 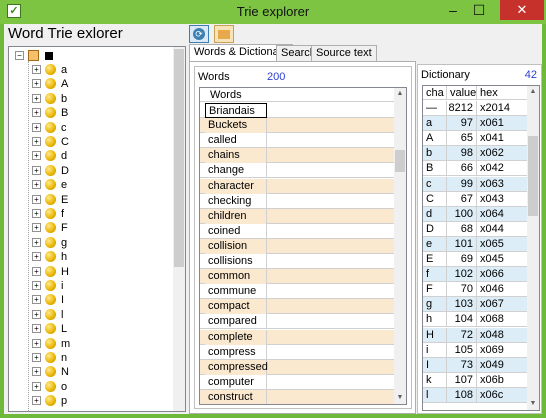 What do you see at coordinates (503, 259) in the screenshot?
I see `hex-cell: x045` at bounding box center [503, 259].